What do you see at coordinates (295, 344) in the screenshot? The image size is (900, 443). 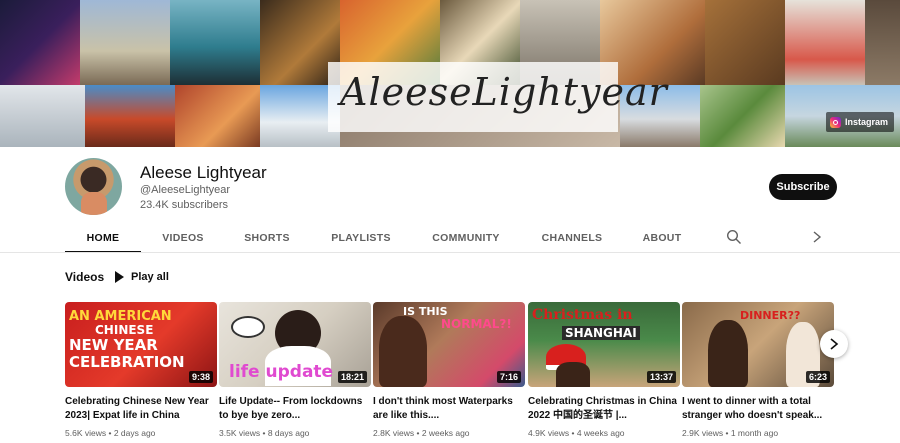 I see `video-thumbnail: life update 18:21` at bounding box center [295, 344].